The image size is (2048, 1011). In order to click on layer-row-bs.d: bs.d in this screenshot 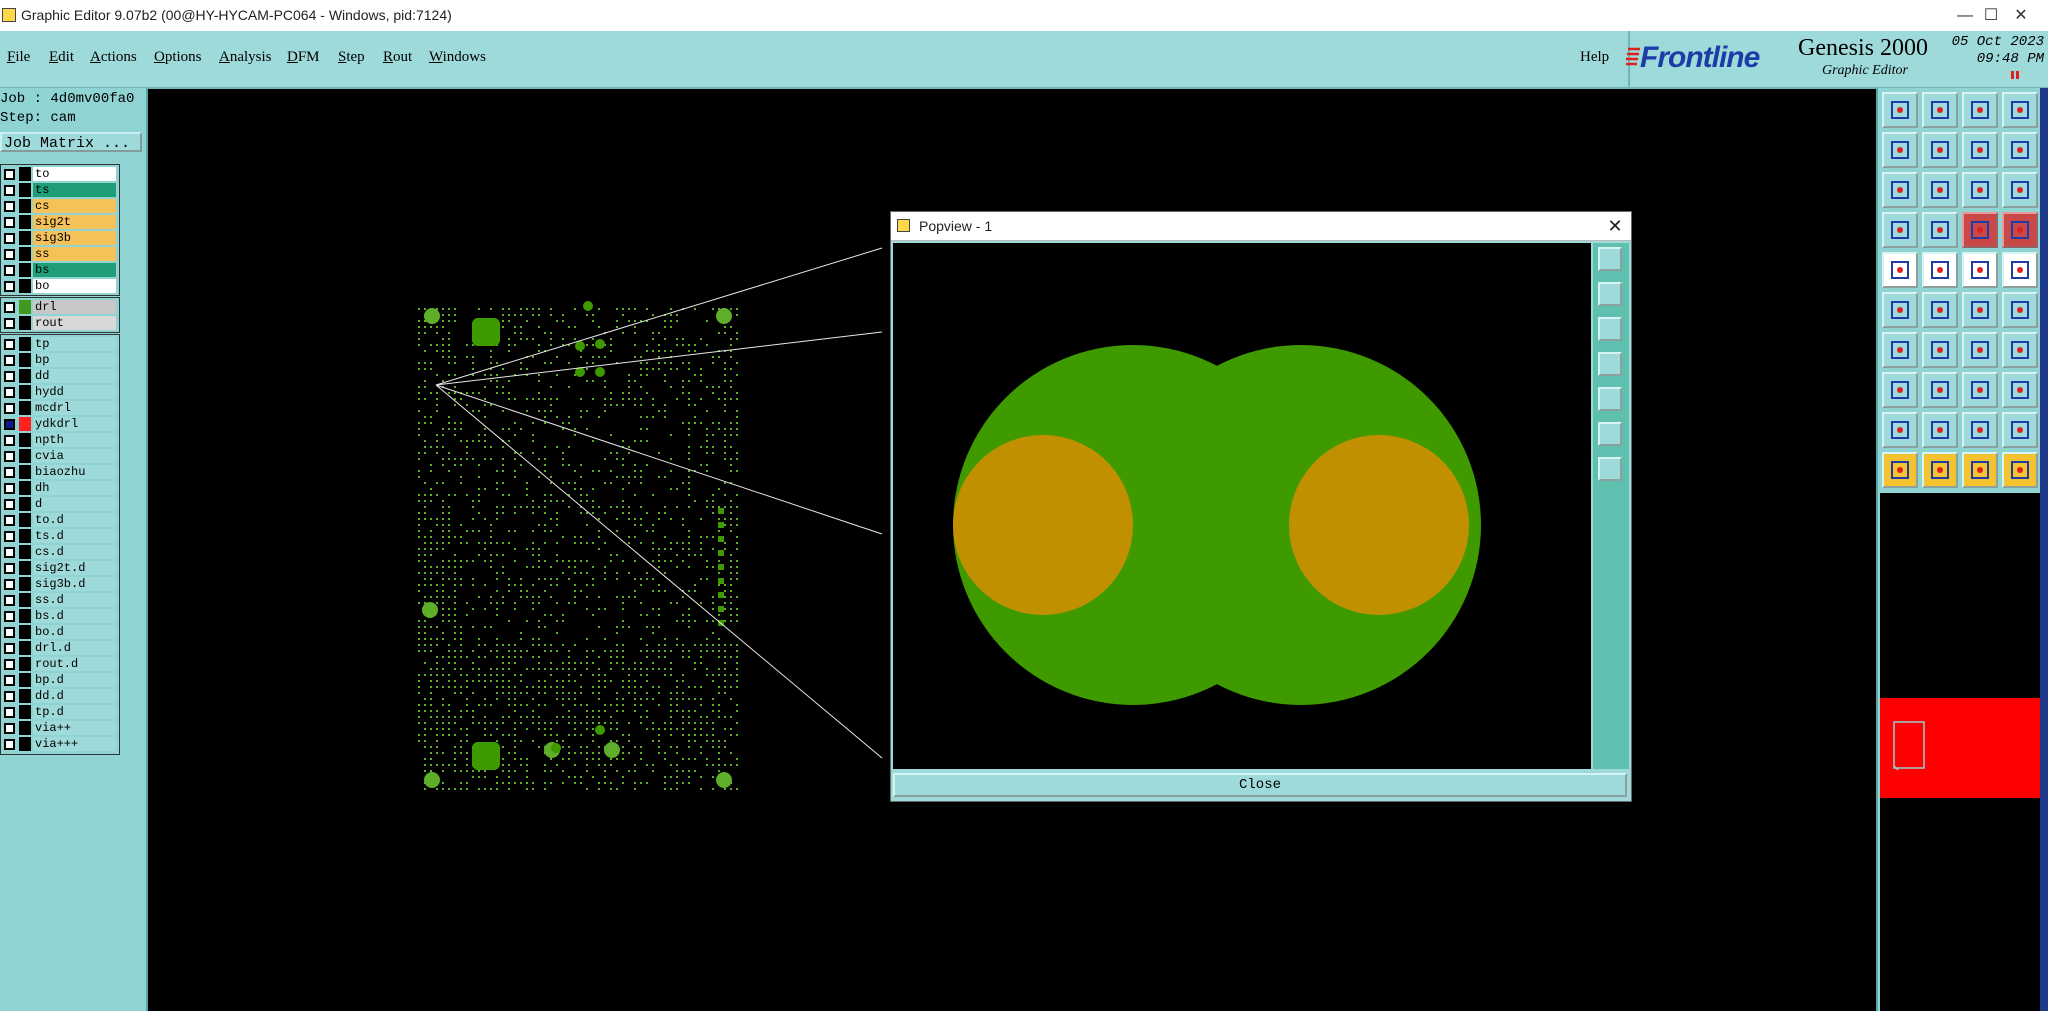, I will do `click(60, 616)`.